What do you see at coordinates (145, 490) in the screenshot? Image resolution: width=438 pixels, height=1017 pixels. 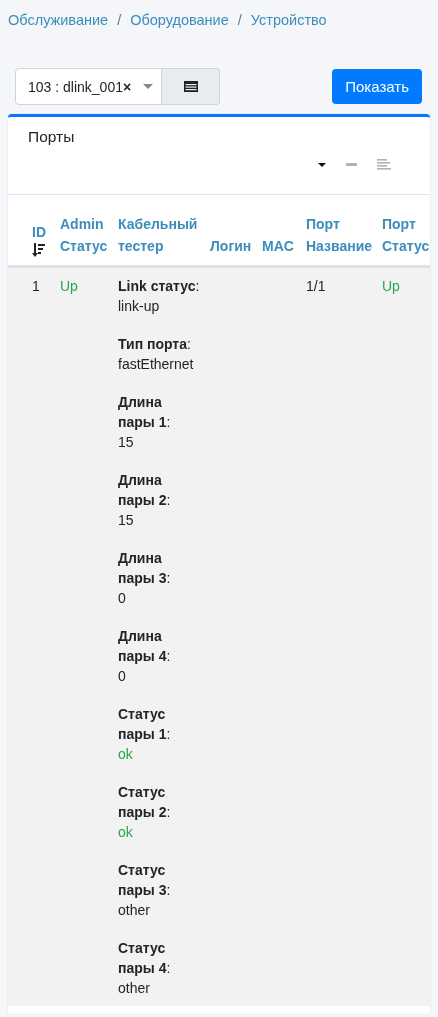 I see `field-label: Длина пары 2:` at bounding box center [145, 490].